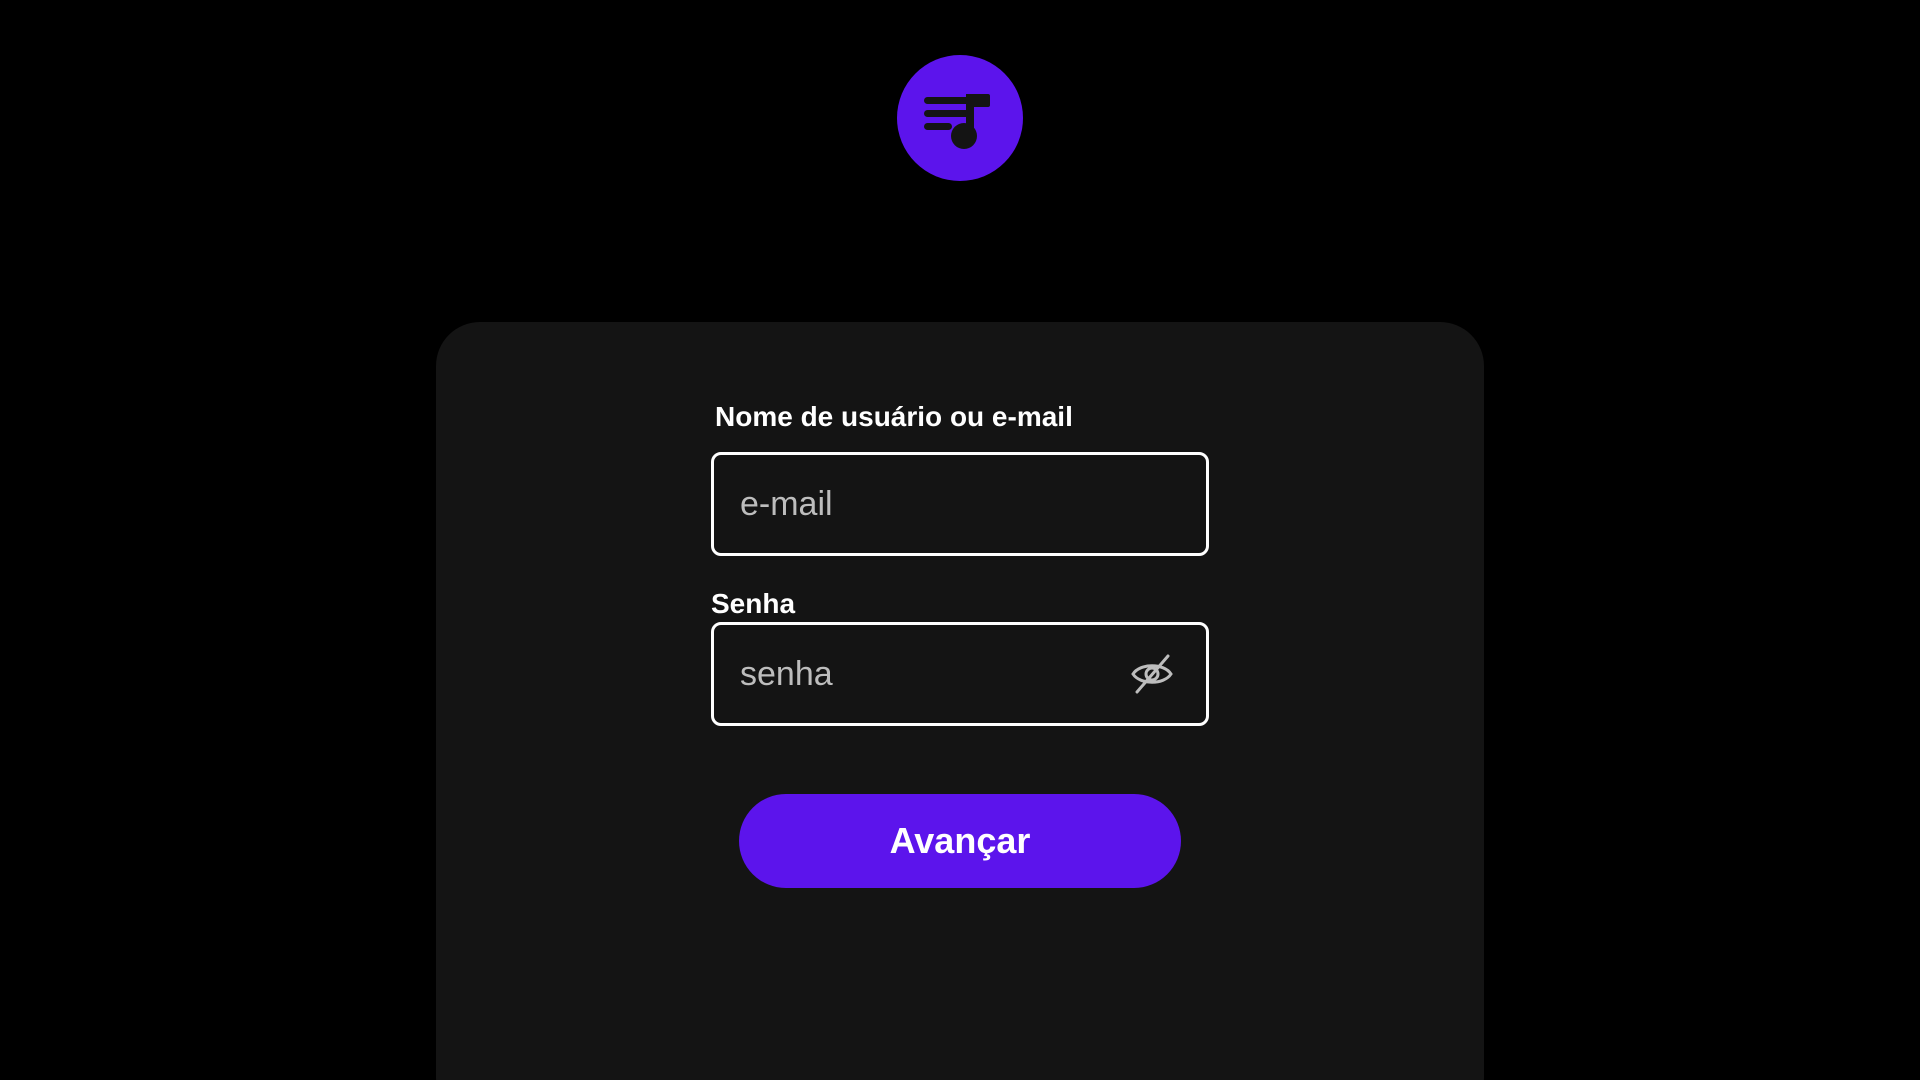 The width and height of the screenshot is (1920, 1080). I want to click on app-logo, so click(960, 118).